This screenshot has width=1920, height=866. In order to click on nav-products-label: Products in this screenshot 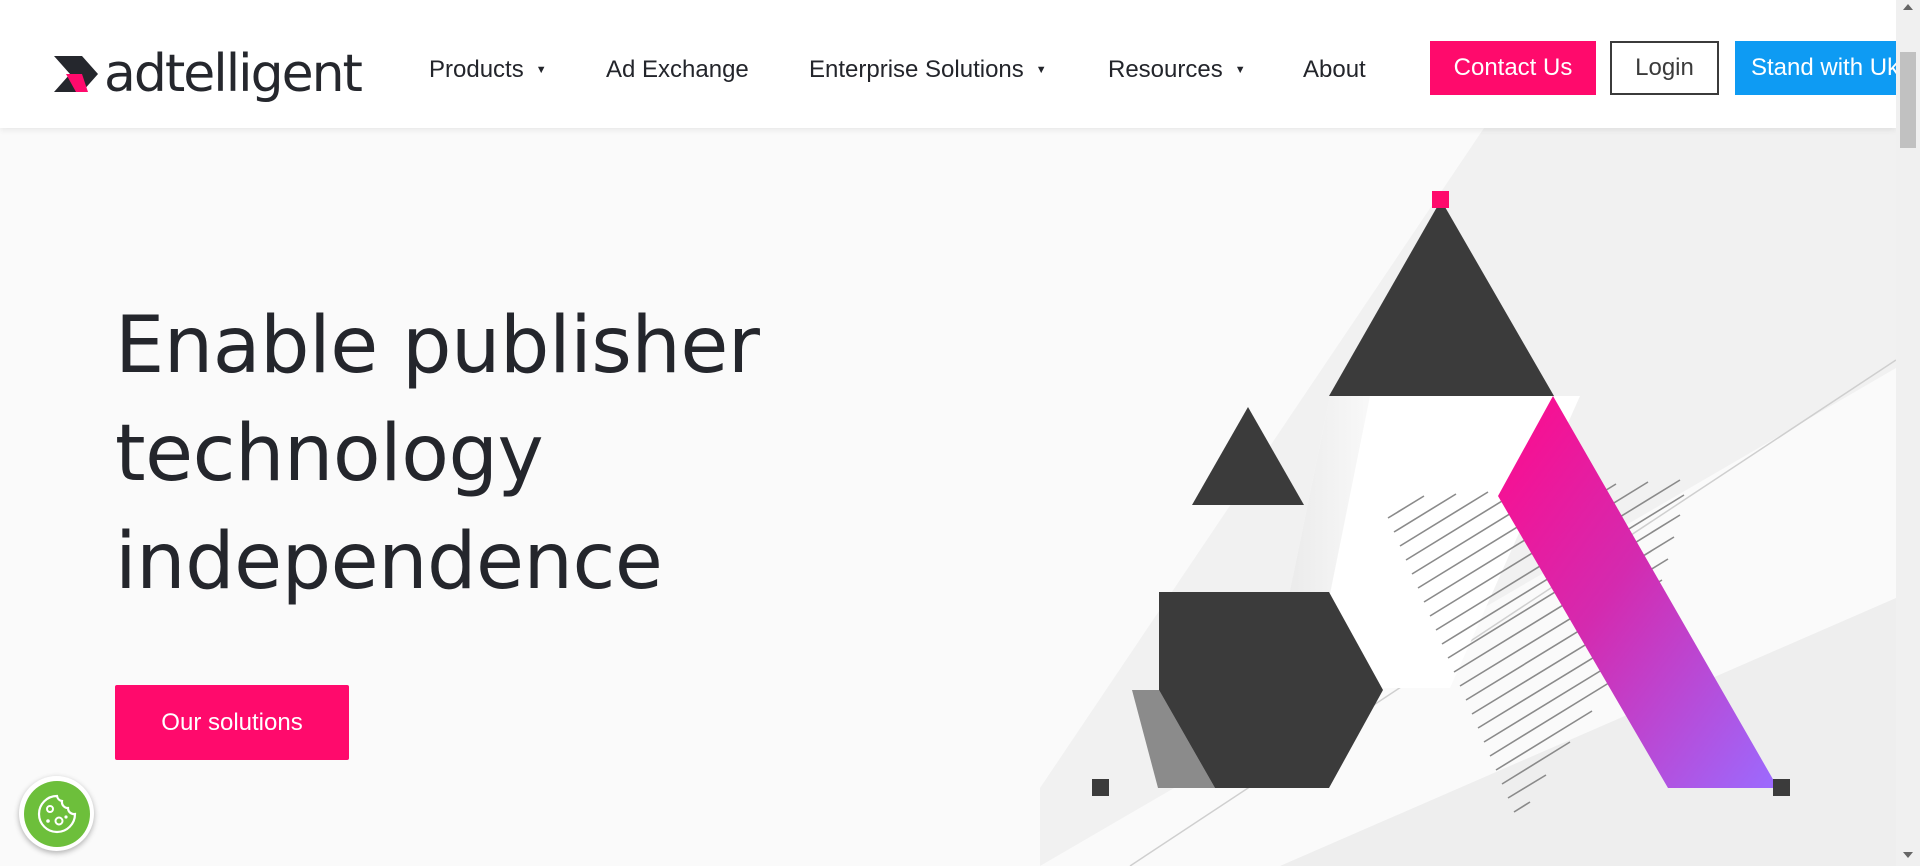, I will do `click(476, 69)`.